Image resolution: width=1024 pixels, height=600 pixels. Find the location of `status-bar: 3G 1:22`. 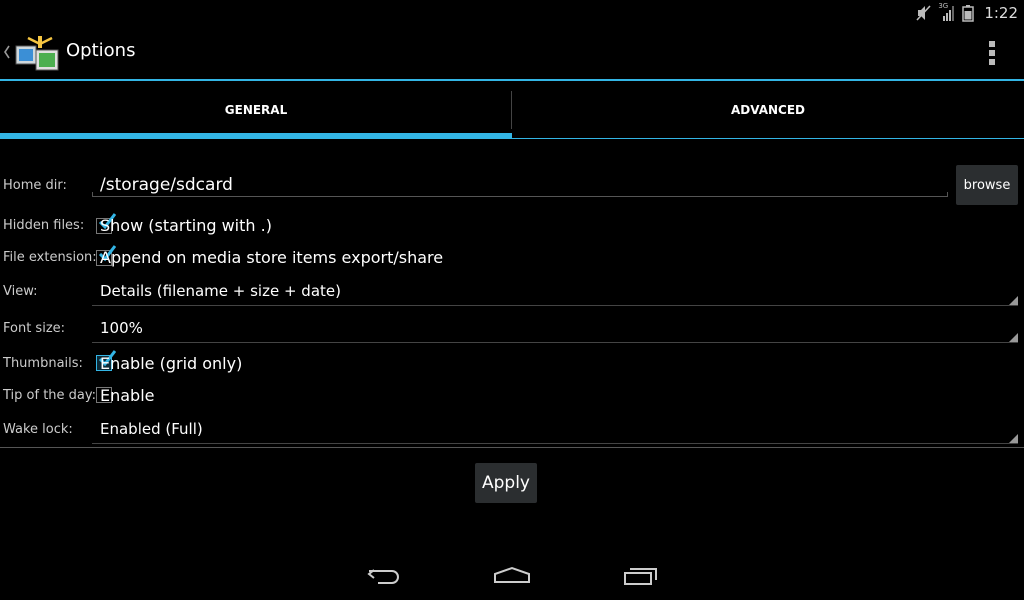

status-bar: 3G 1:22 is located at coordinates (512, 12).